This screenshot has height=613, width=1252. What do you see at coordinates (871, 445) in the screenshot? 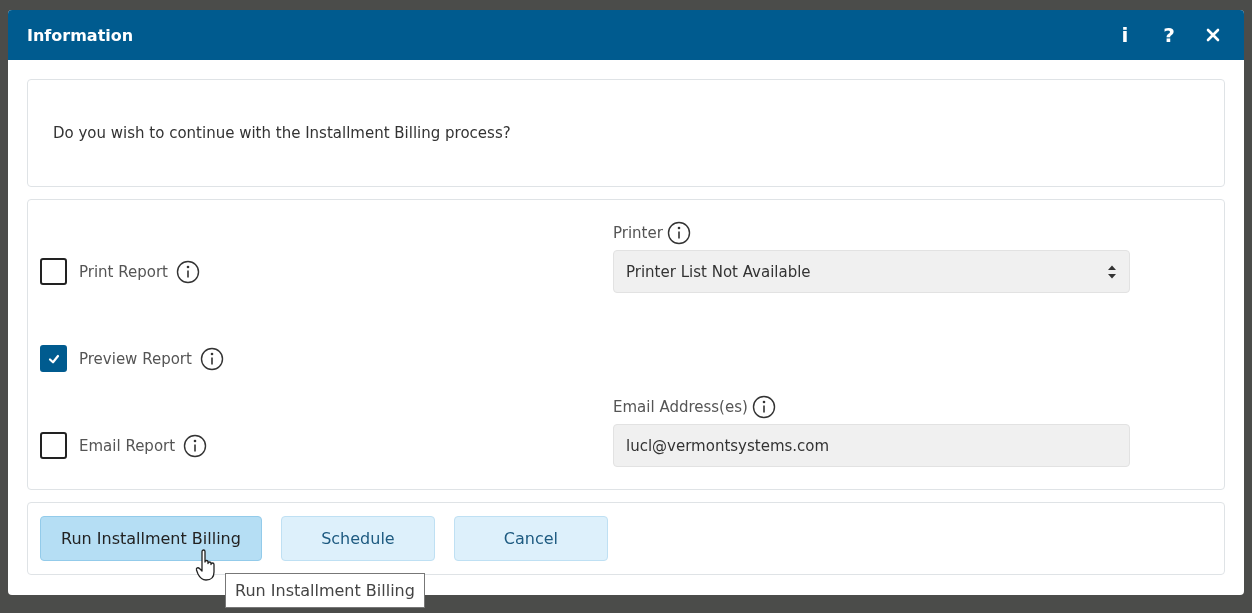
I see `email-field: lucl@vermontsystems.com` at bounding box center [871, 445].